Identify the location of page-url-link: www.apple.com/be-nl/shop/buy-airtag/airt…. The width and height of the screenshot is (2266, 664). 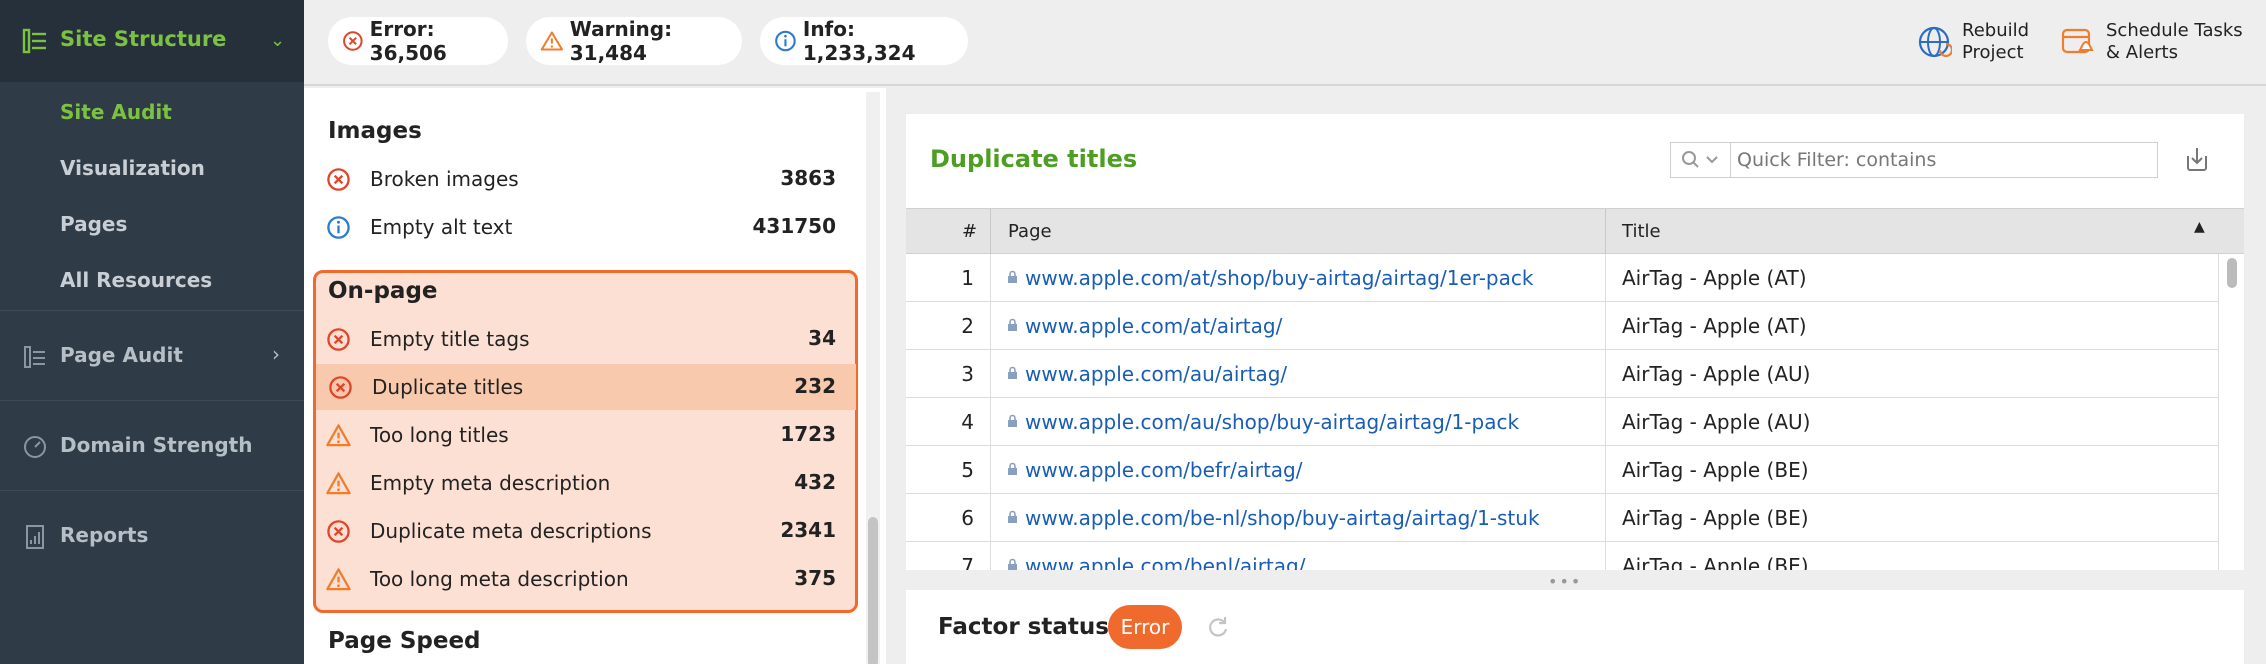
(1282, 518).